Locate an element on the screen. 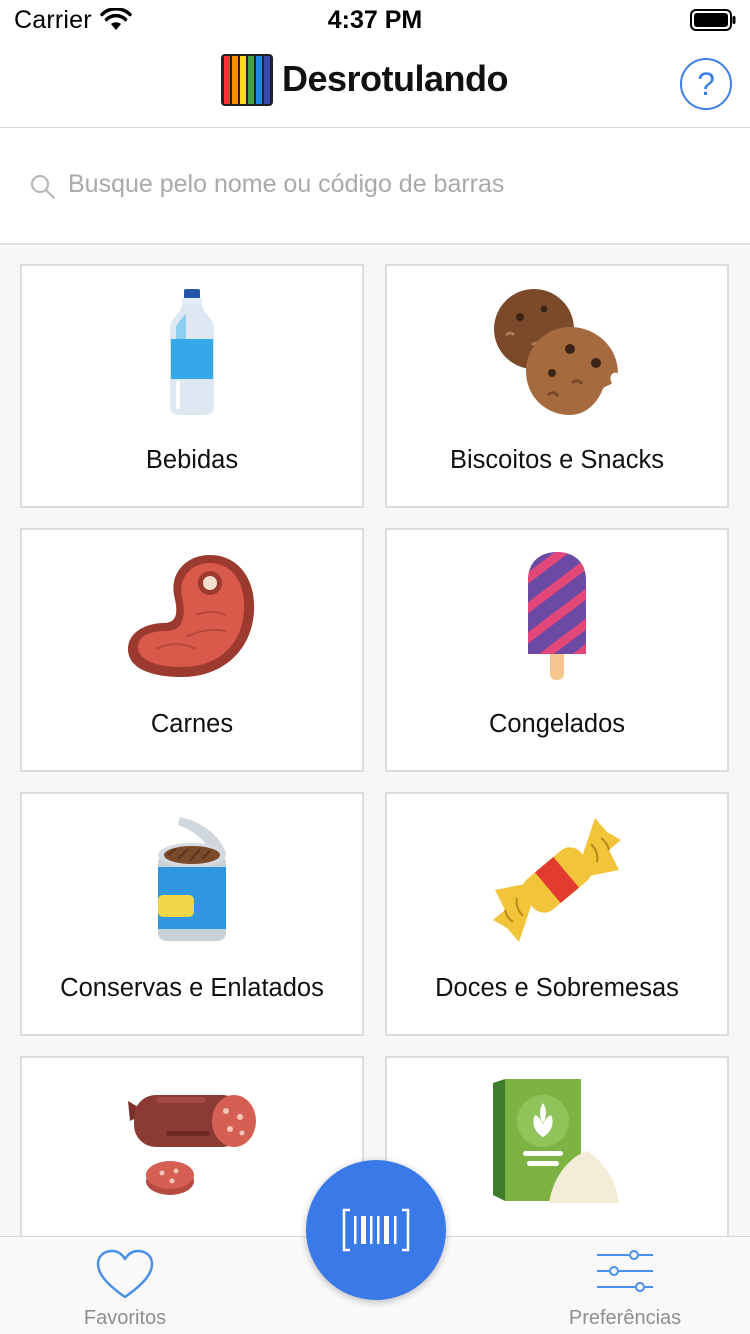 The height and width of the screenshot is (1334, 750). status-bar: Carrier 4:37 PM is located at coordinates (375, 20).